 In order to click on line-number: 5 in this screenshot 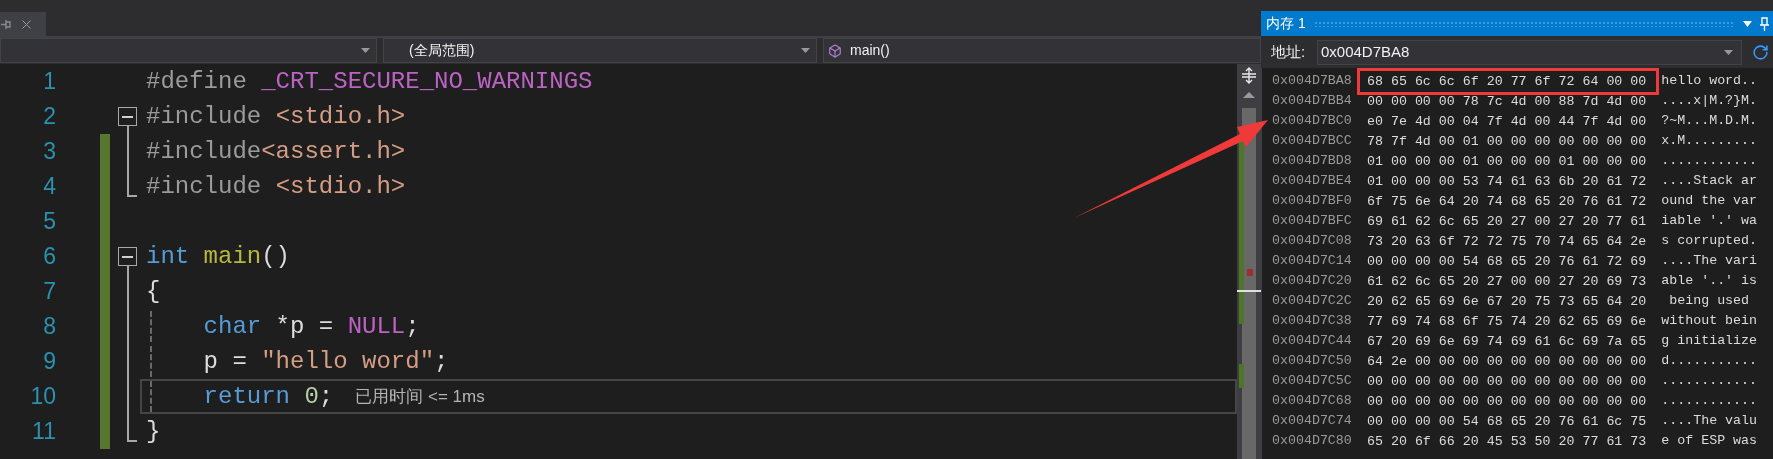, I will do `click(49, 221)`.